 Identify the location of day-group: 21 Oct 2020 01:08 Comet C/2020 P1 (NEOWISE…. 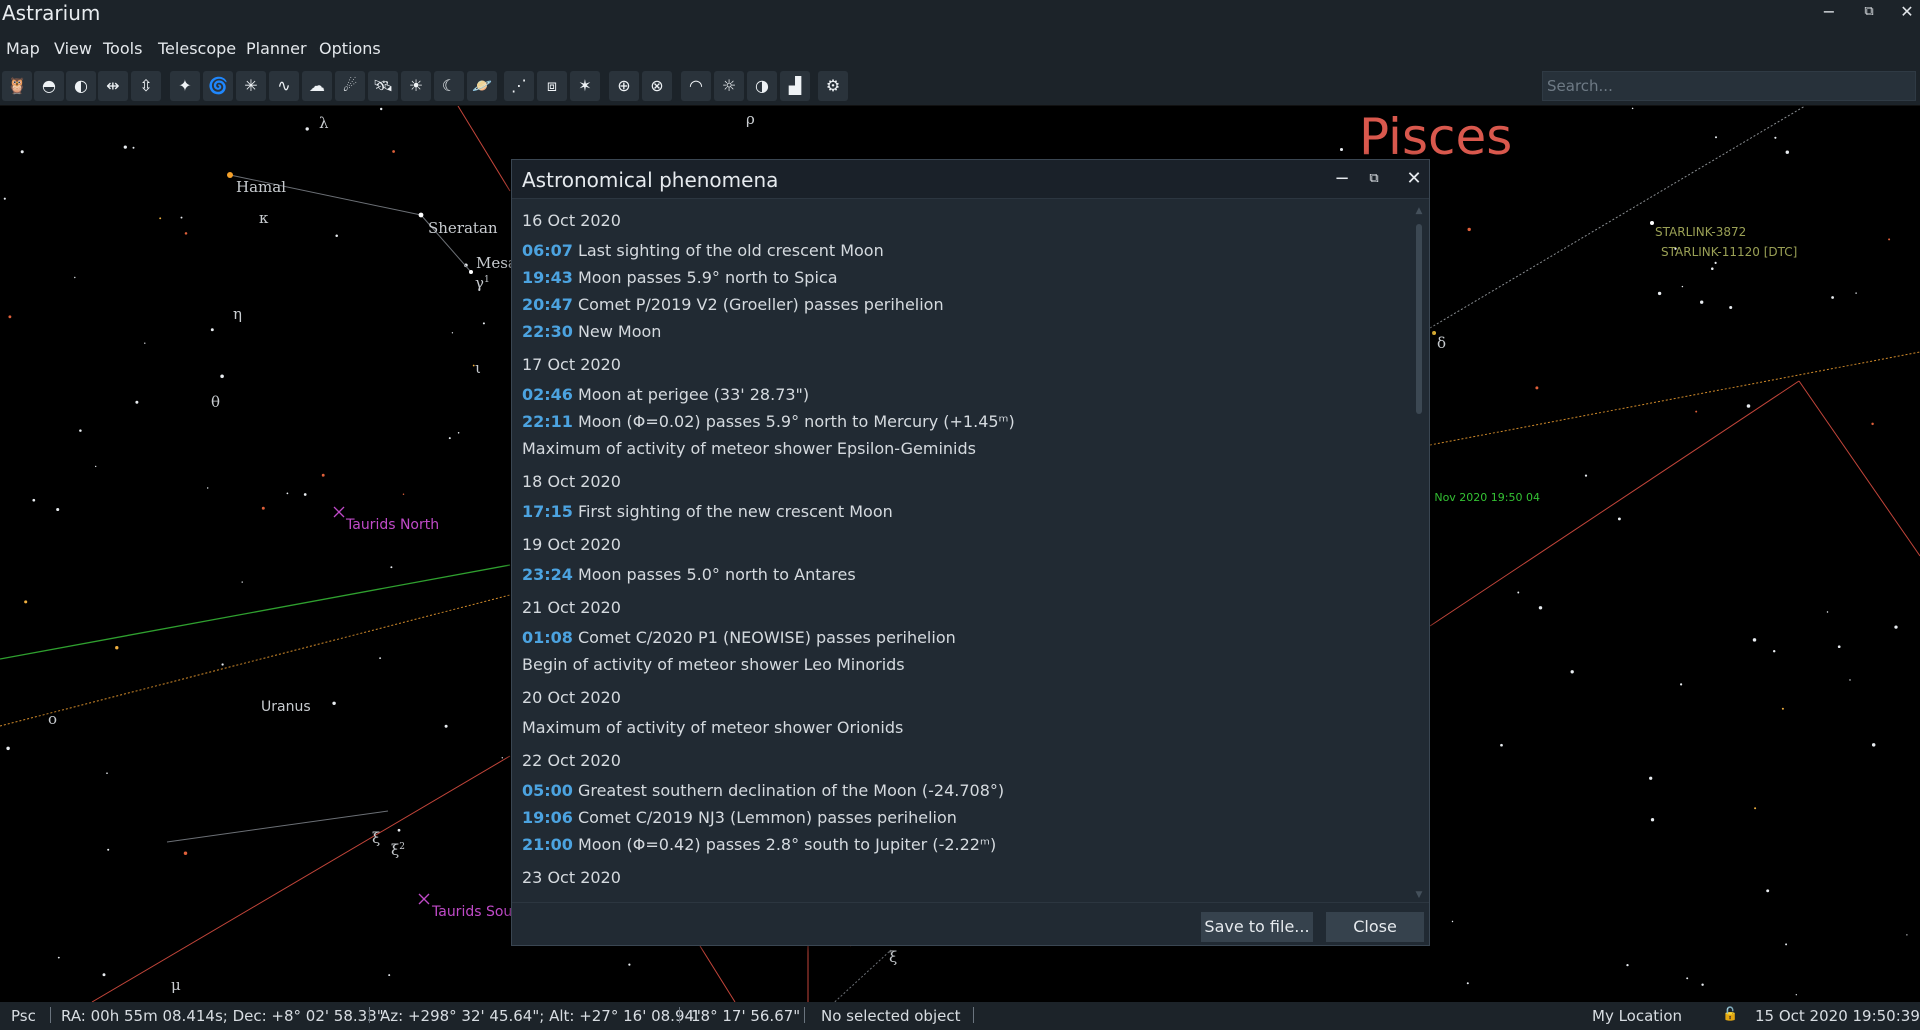
(962, 637).